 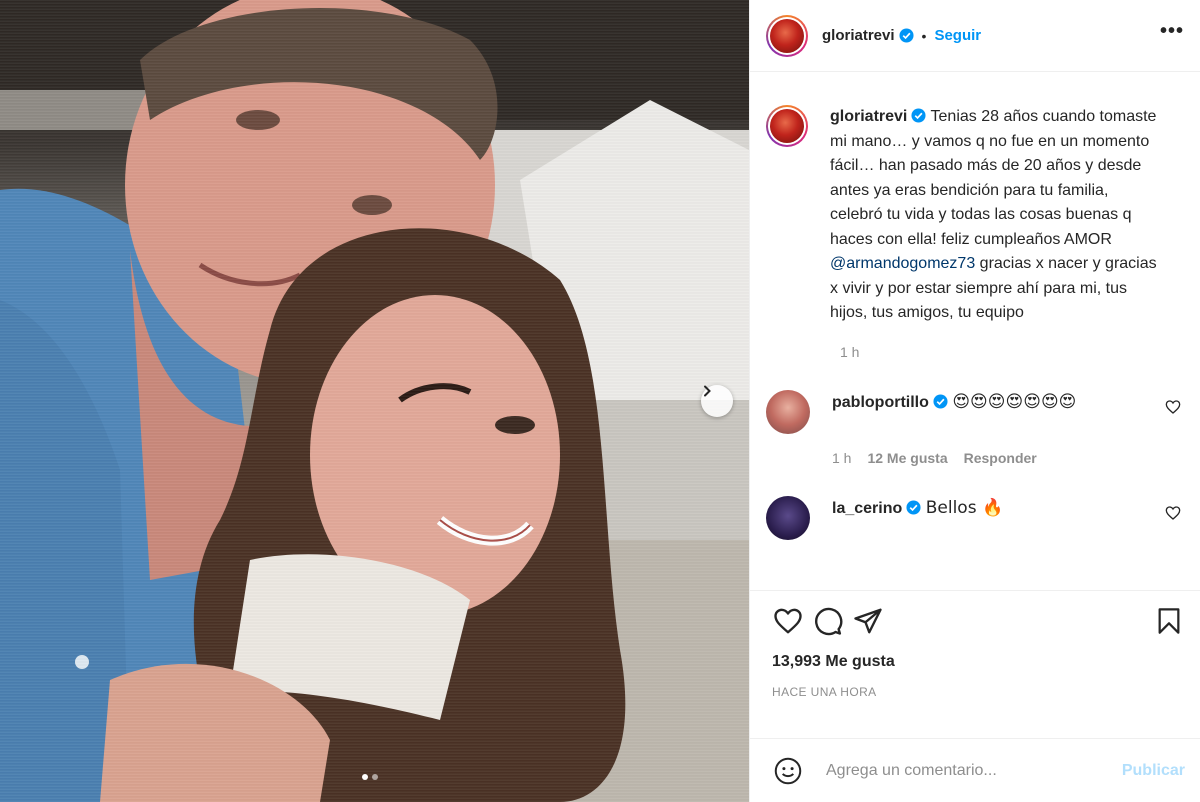 I want to click on smiley-icon, so click(x=788, y=771).